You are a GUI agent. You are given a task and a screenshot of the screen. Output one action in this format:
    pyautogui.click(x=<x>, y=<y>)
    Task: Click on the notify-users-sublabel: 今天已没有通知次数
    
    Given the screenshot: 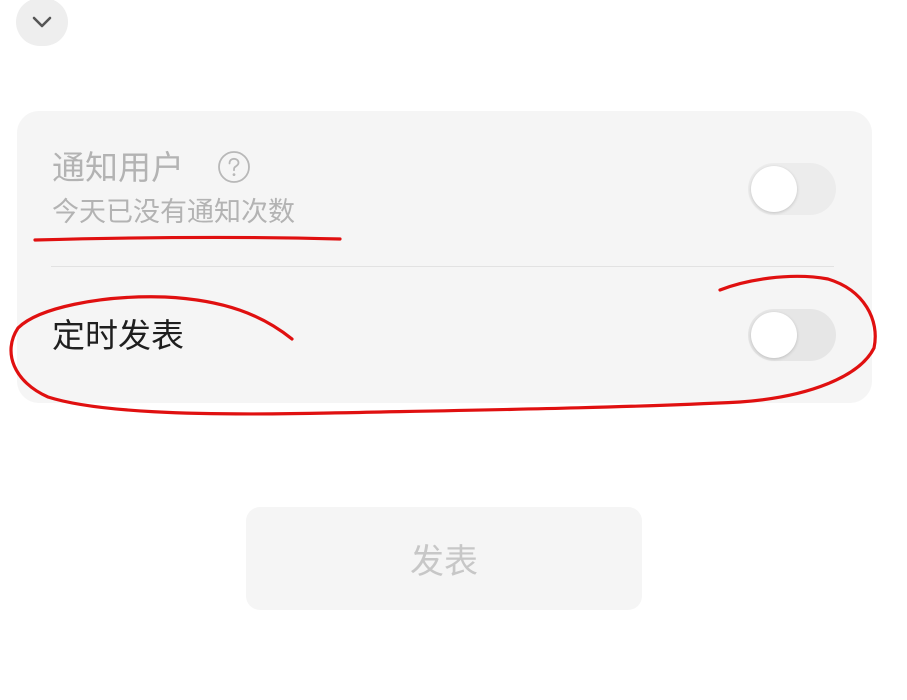 What is the action you would take?
    pyautogui.click(x=173, y=212)
    